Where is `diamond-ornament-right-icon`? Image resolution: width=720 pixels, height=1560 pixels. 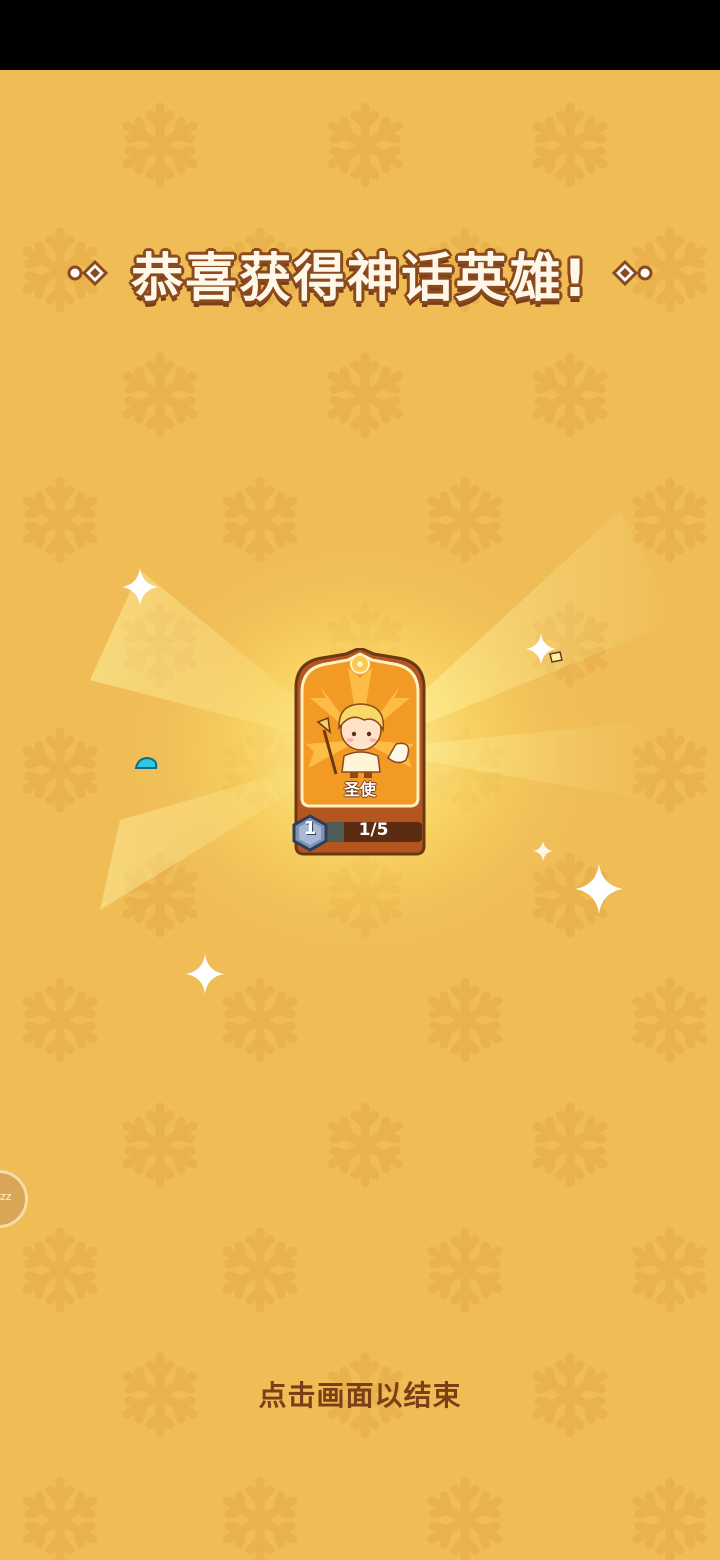 diamond-ornament-right-icon is located at coordinates (632, 273).